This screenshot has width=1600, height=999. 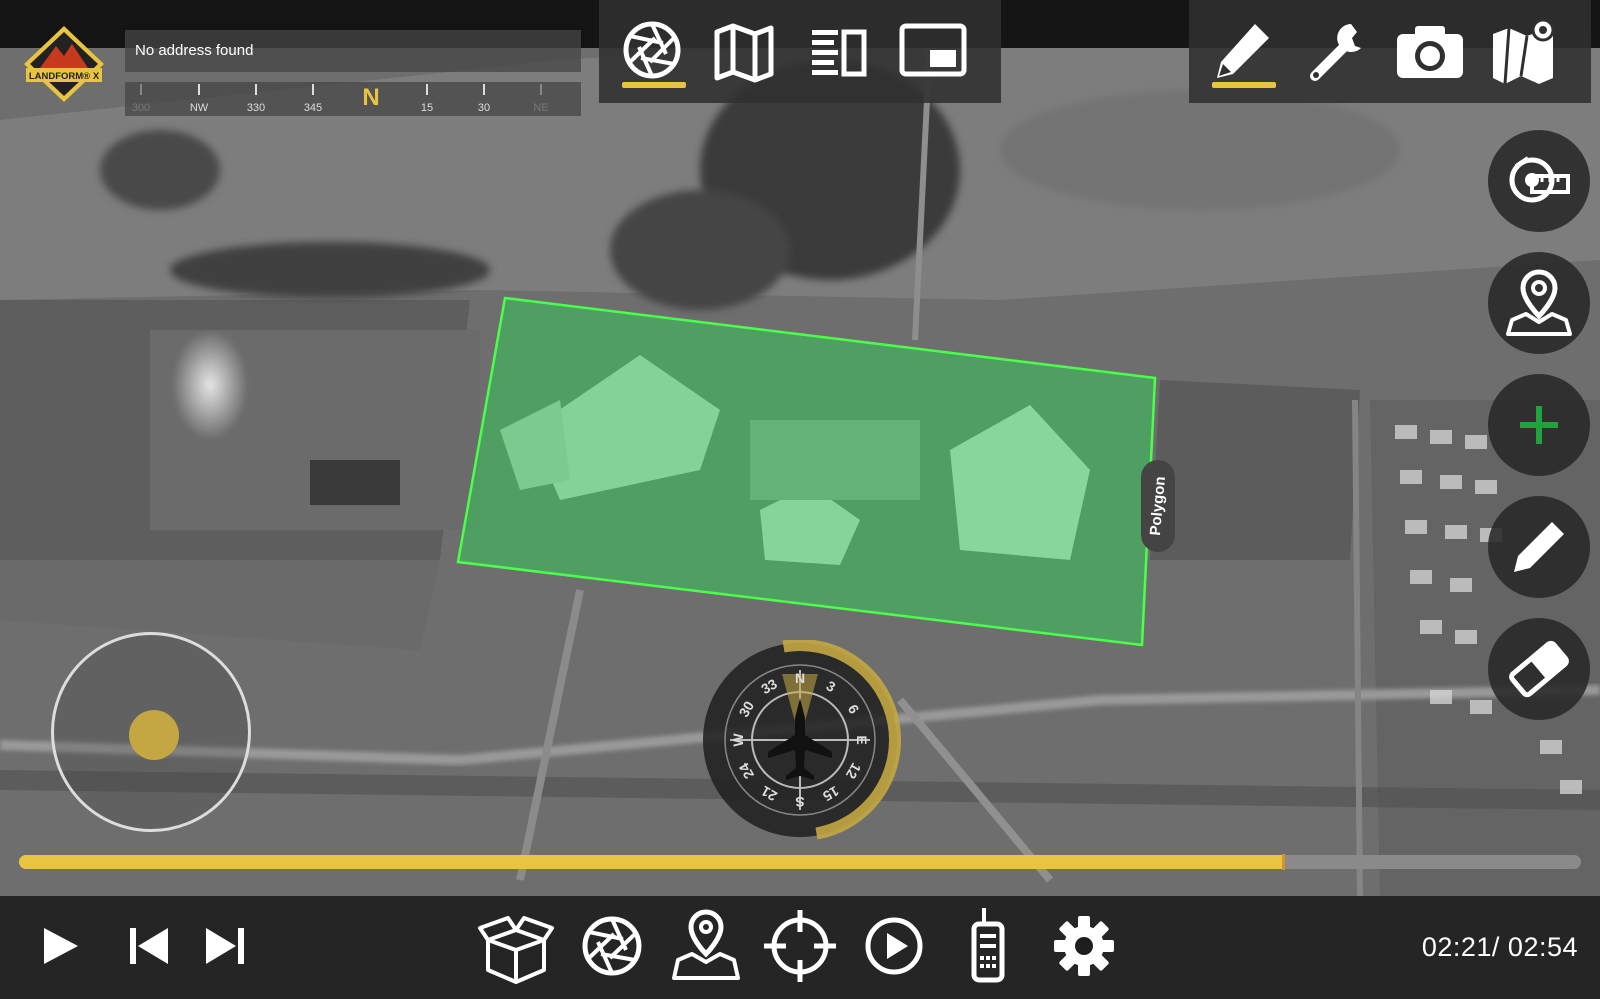 I want to click on add-feature-button, so click(x=1539, y=425).